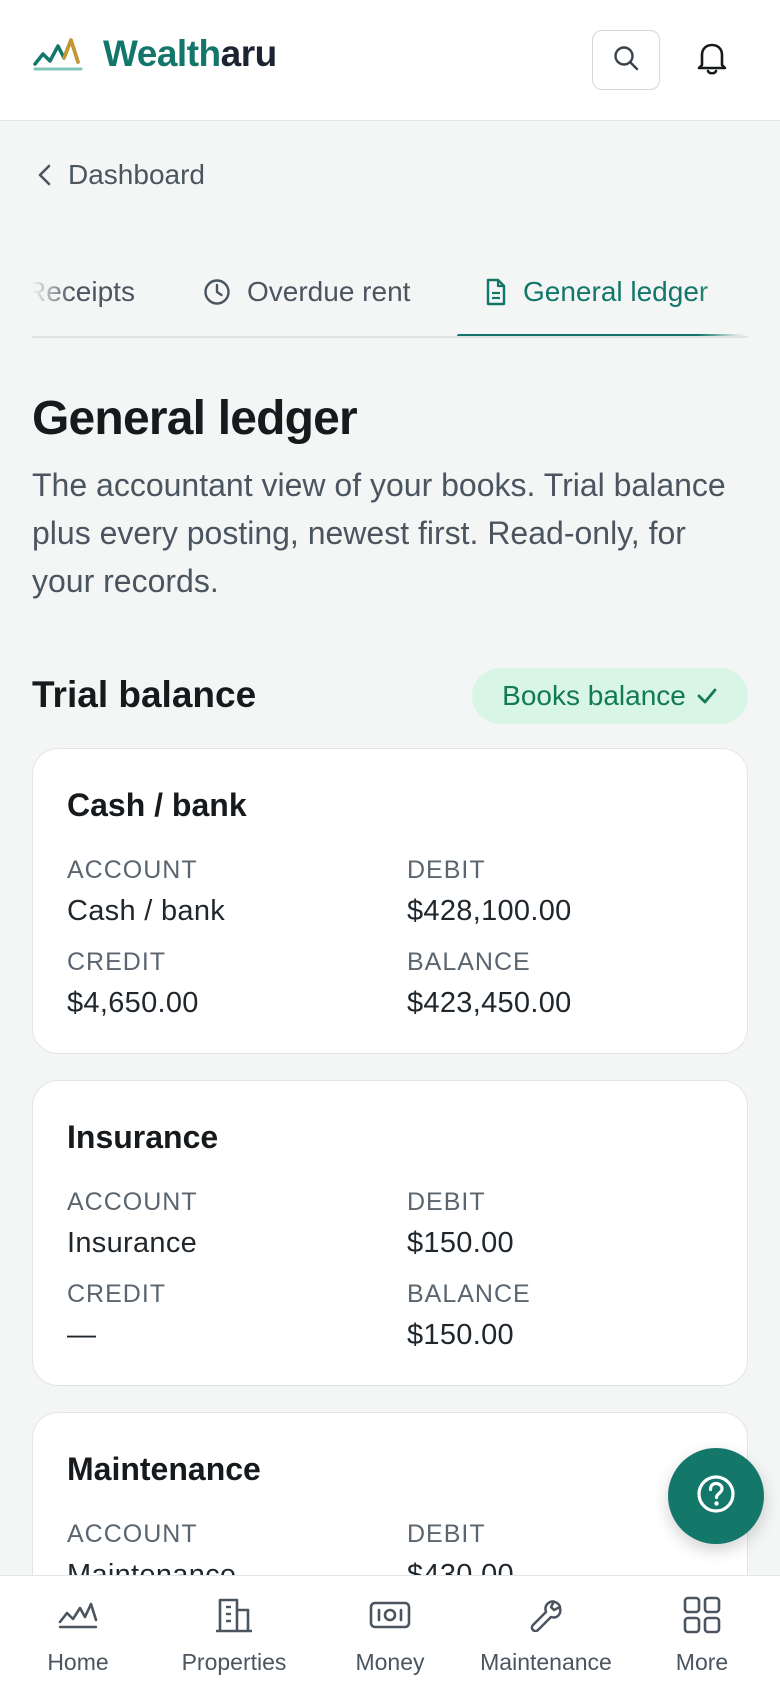 Image resolution: width=780 pixels, height=1688 pixels. Describe the element at coordinates (460, 1243) in the screenshot. I see `debit-value: $150.00` at that location.